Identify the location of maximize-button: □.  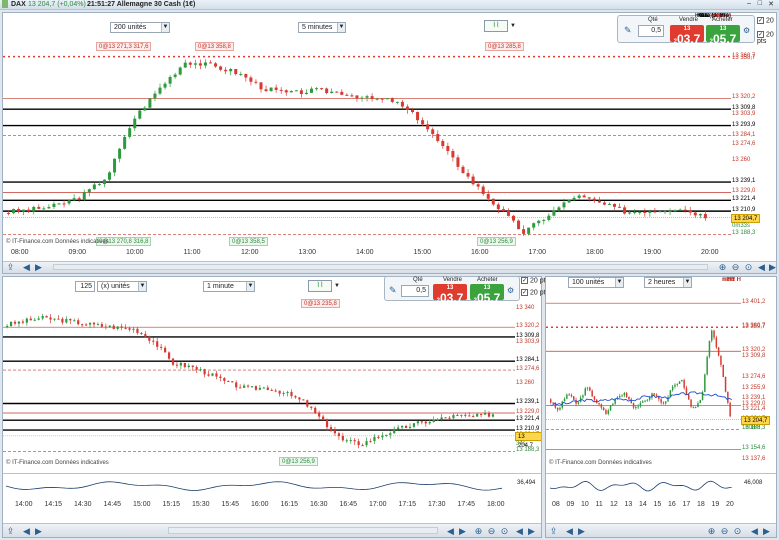
(760, 3).